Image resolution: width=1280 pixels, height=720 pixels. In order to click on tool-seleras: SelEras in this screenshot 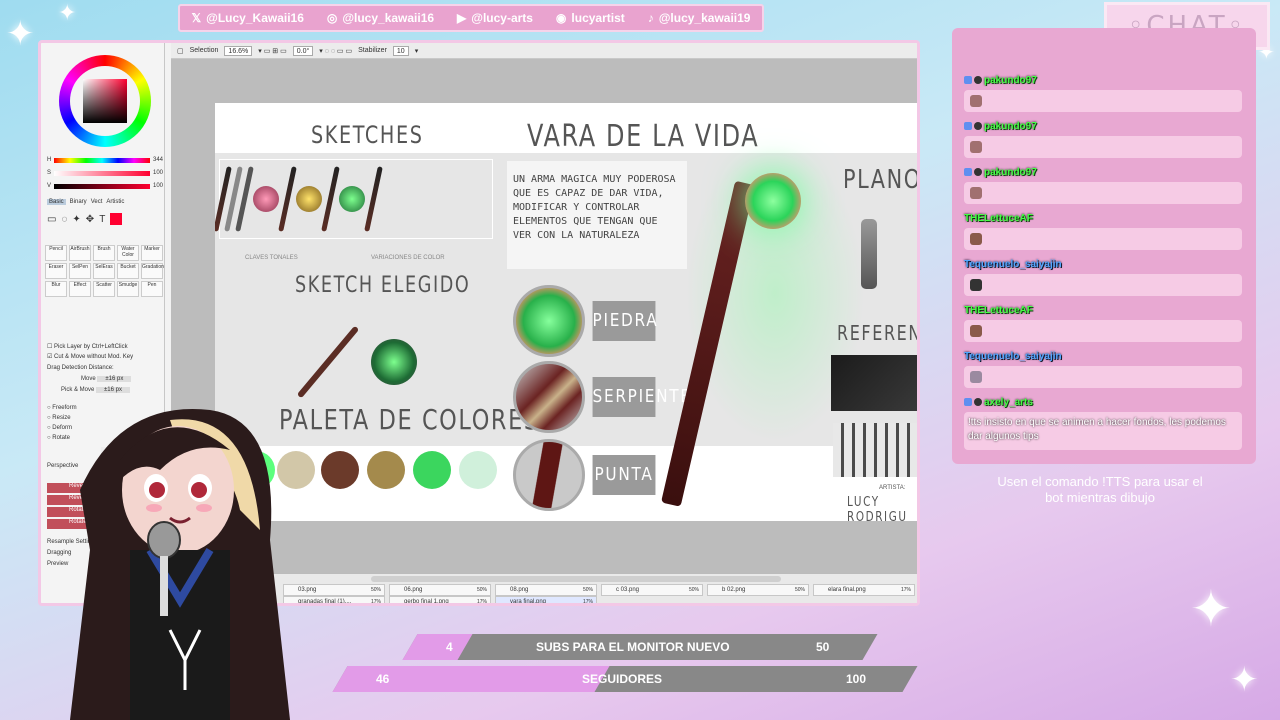, I will do `click(104, 271)`.